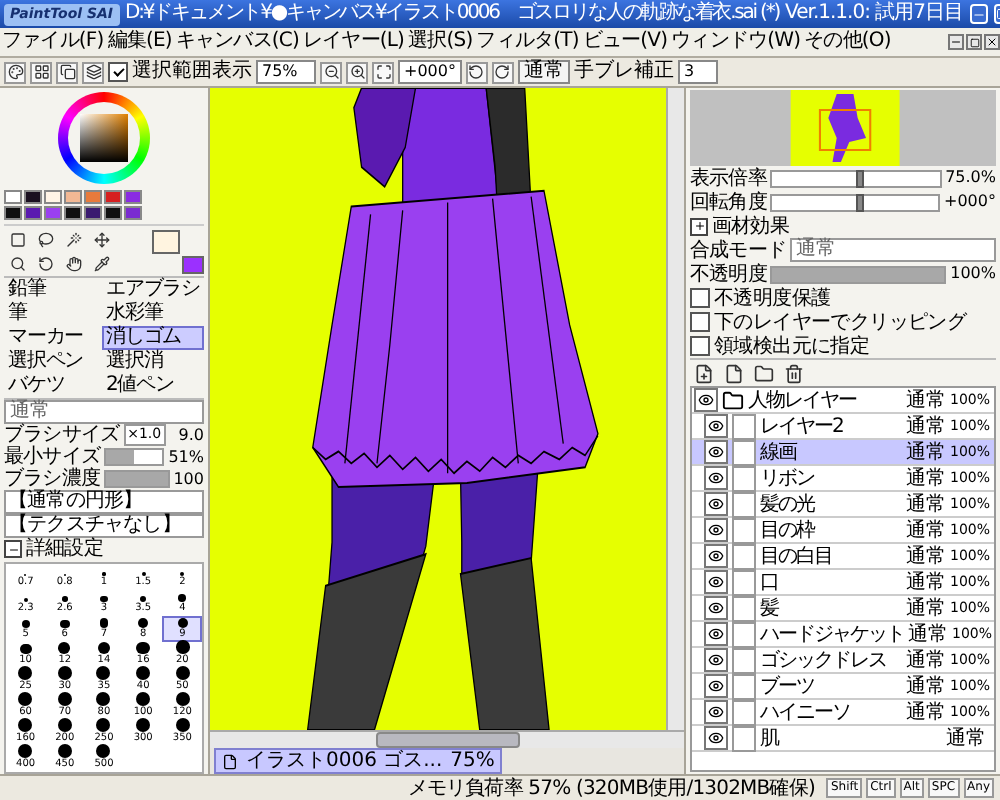 Image resolution: width=1000 pixels, height=800 pixels. Describe the element at coordinates (331, 72) in the screenshot. I see `zoom-out-button` at that location.